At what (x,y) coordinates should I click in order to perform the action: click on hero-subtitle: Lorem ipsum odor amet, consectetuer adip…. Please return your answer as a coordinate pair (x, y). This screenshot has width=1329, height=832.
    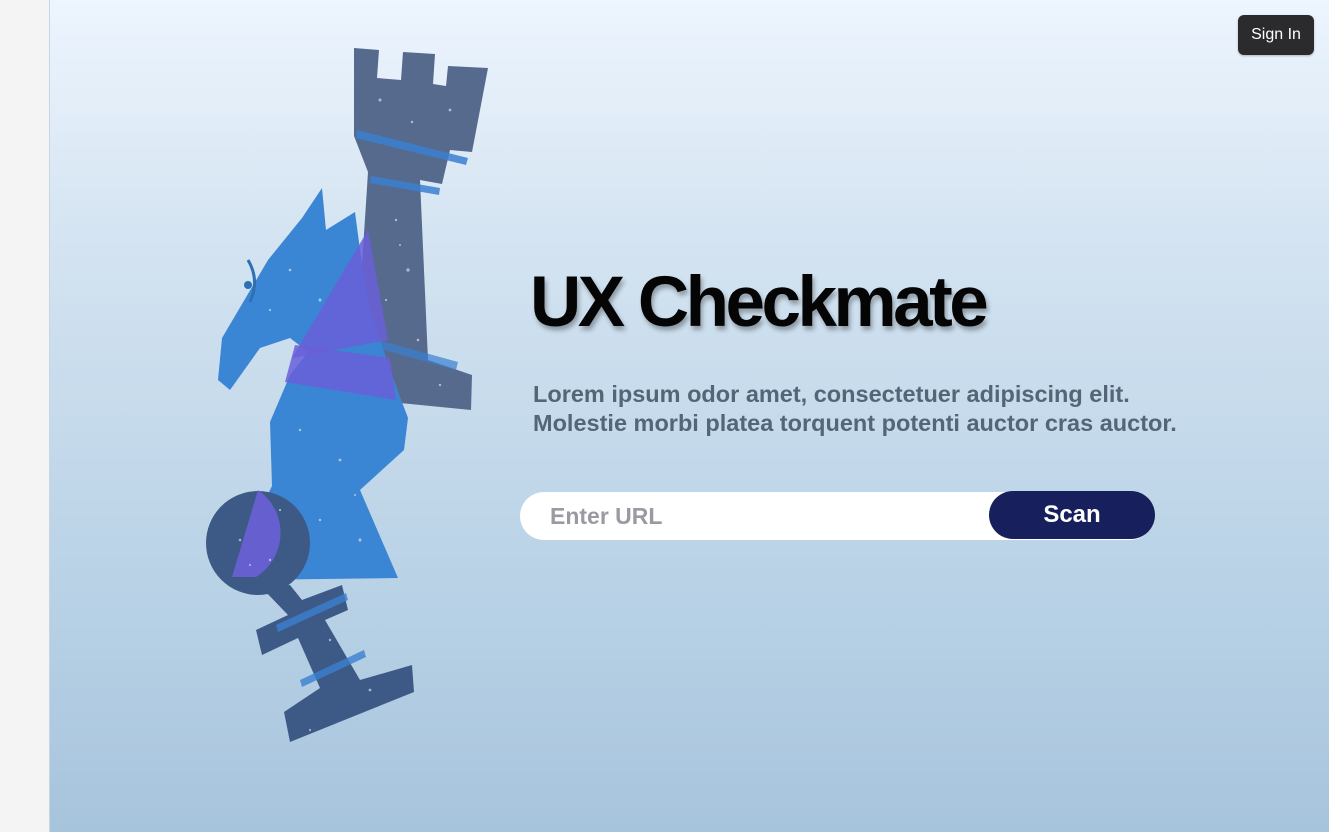
    Looking at the image, I should click on (883, 409).